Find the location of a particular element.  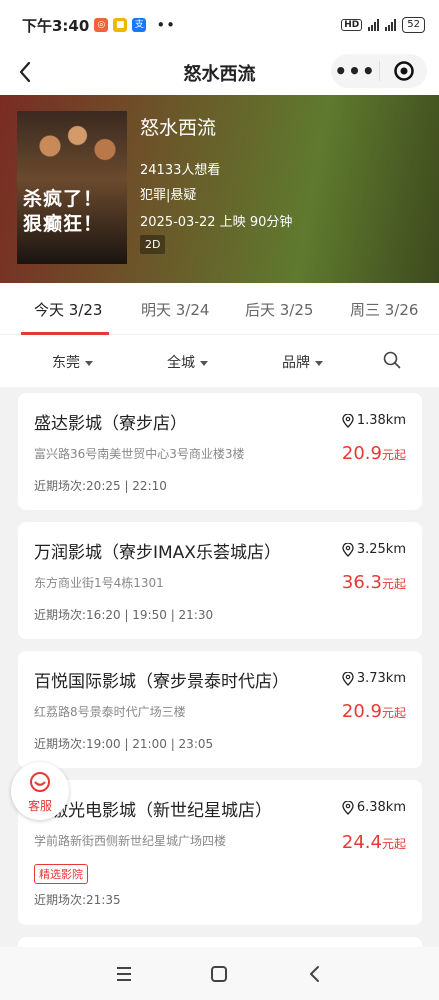

cinema-distance: 1.38km is located at coordinates (374, 420).